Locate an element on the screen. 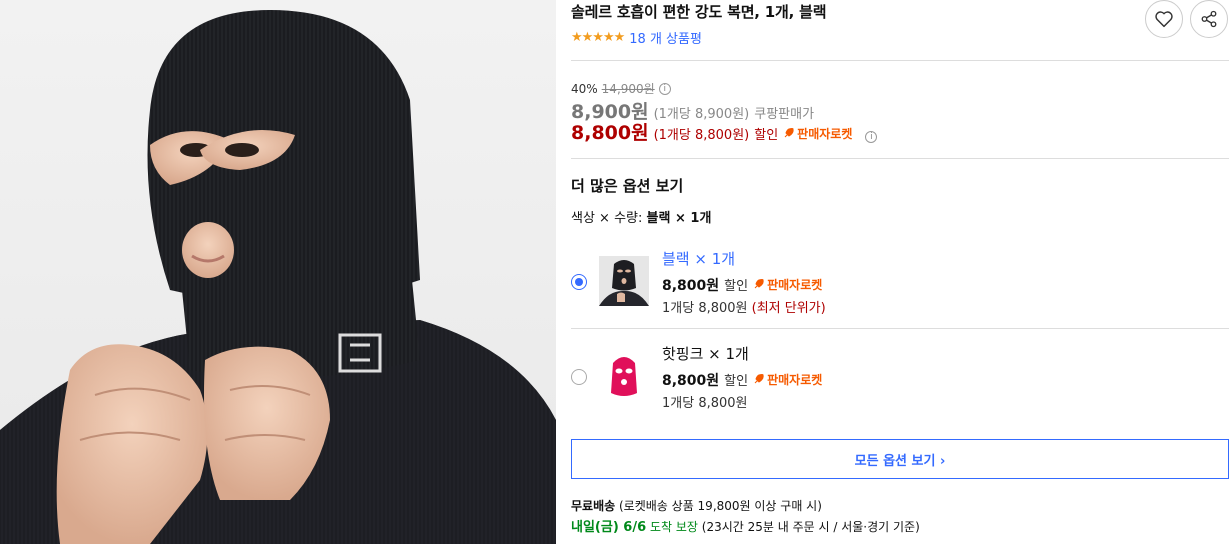 The image size is (1231, 544). sale-price-row: 8,800원 (1개당 8,800원) 할인 판매자로켓 i is located at coordinates (724, 131).